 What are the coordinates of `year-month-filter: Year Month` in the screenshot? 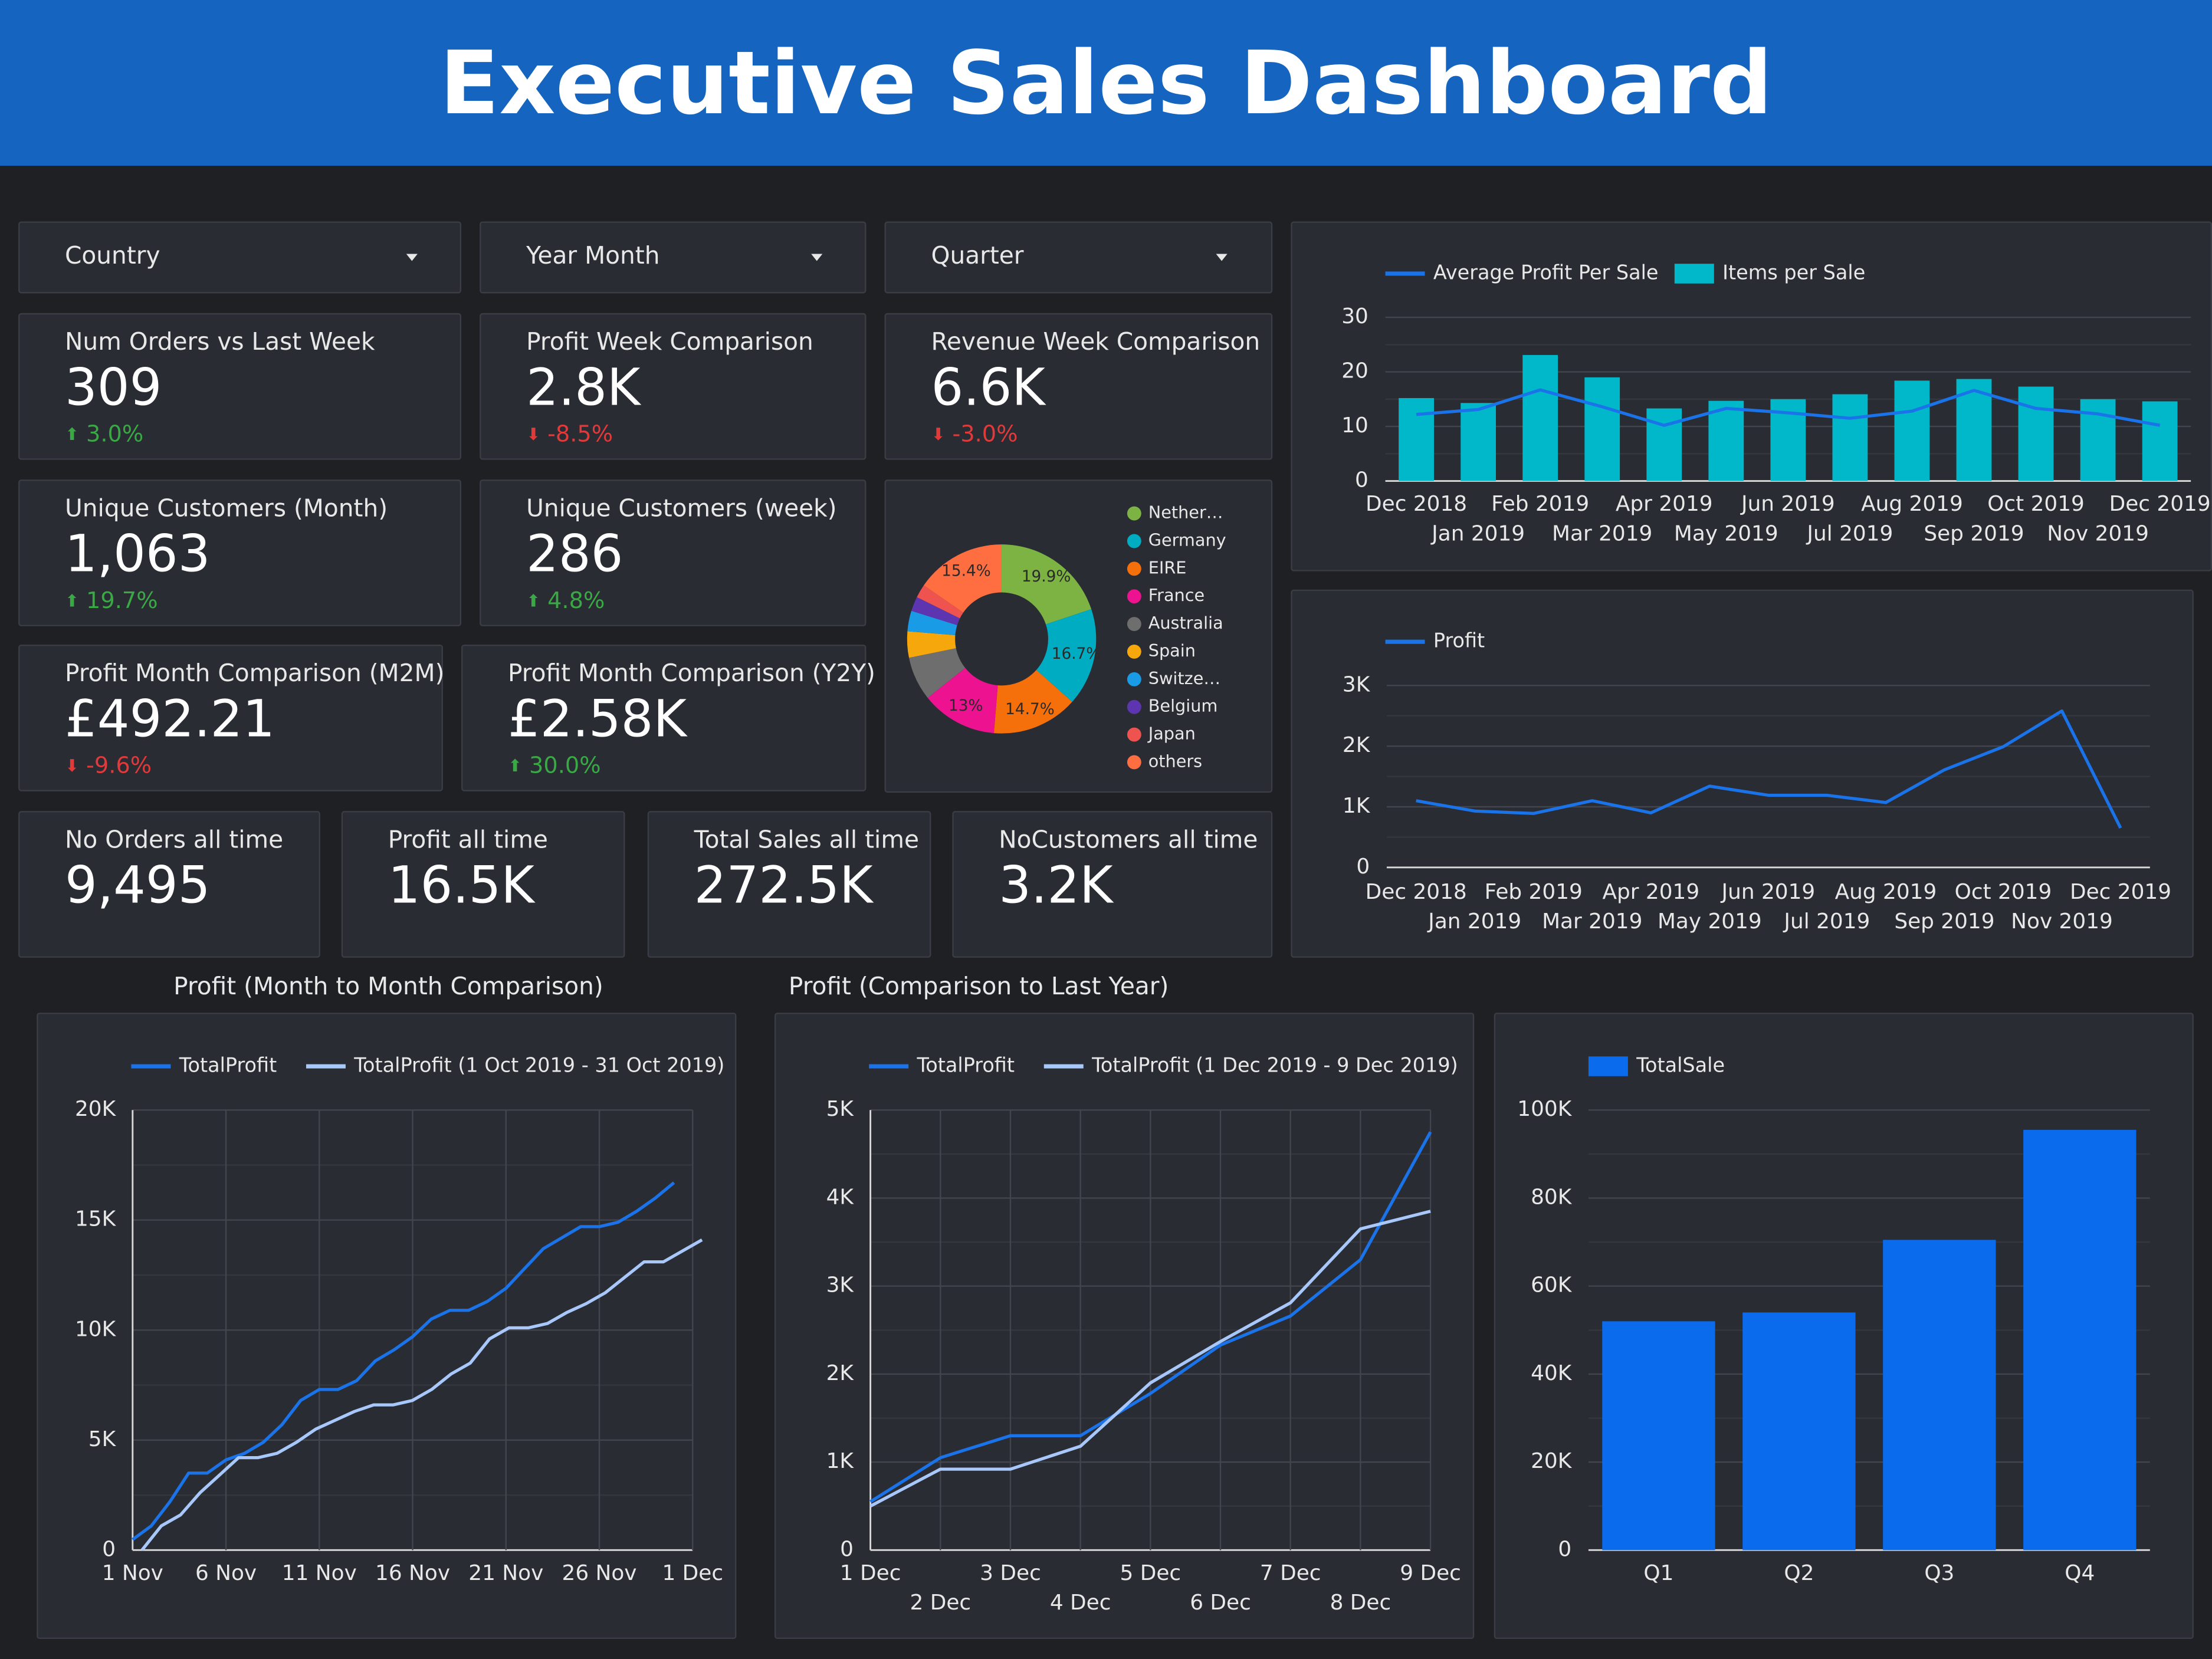 It's located at (673, 257).